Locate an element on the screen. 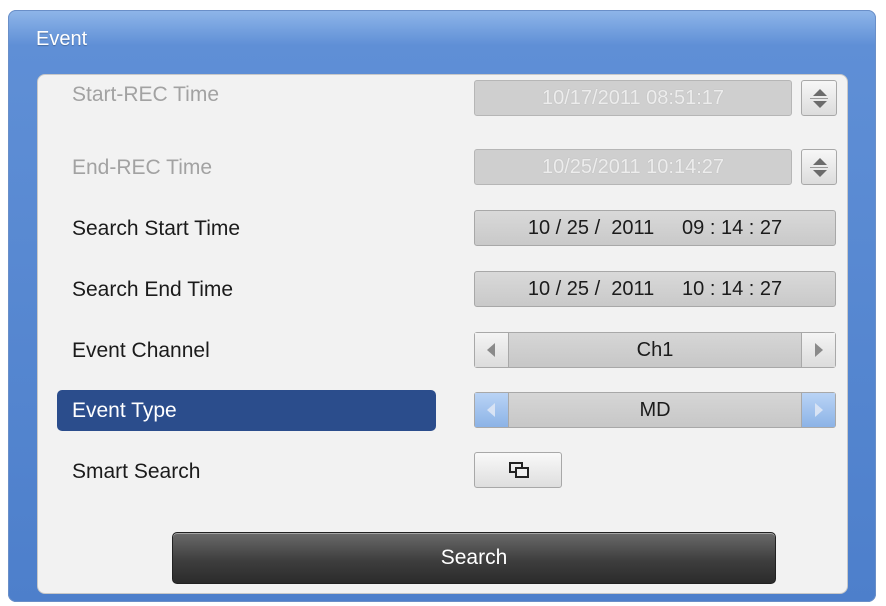  event-type-selector: MD is located at coordinates (655, 410).